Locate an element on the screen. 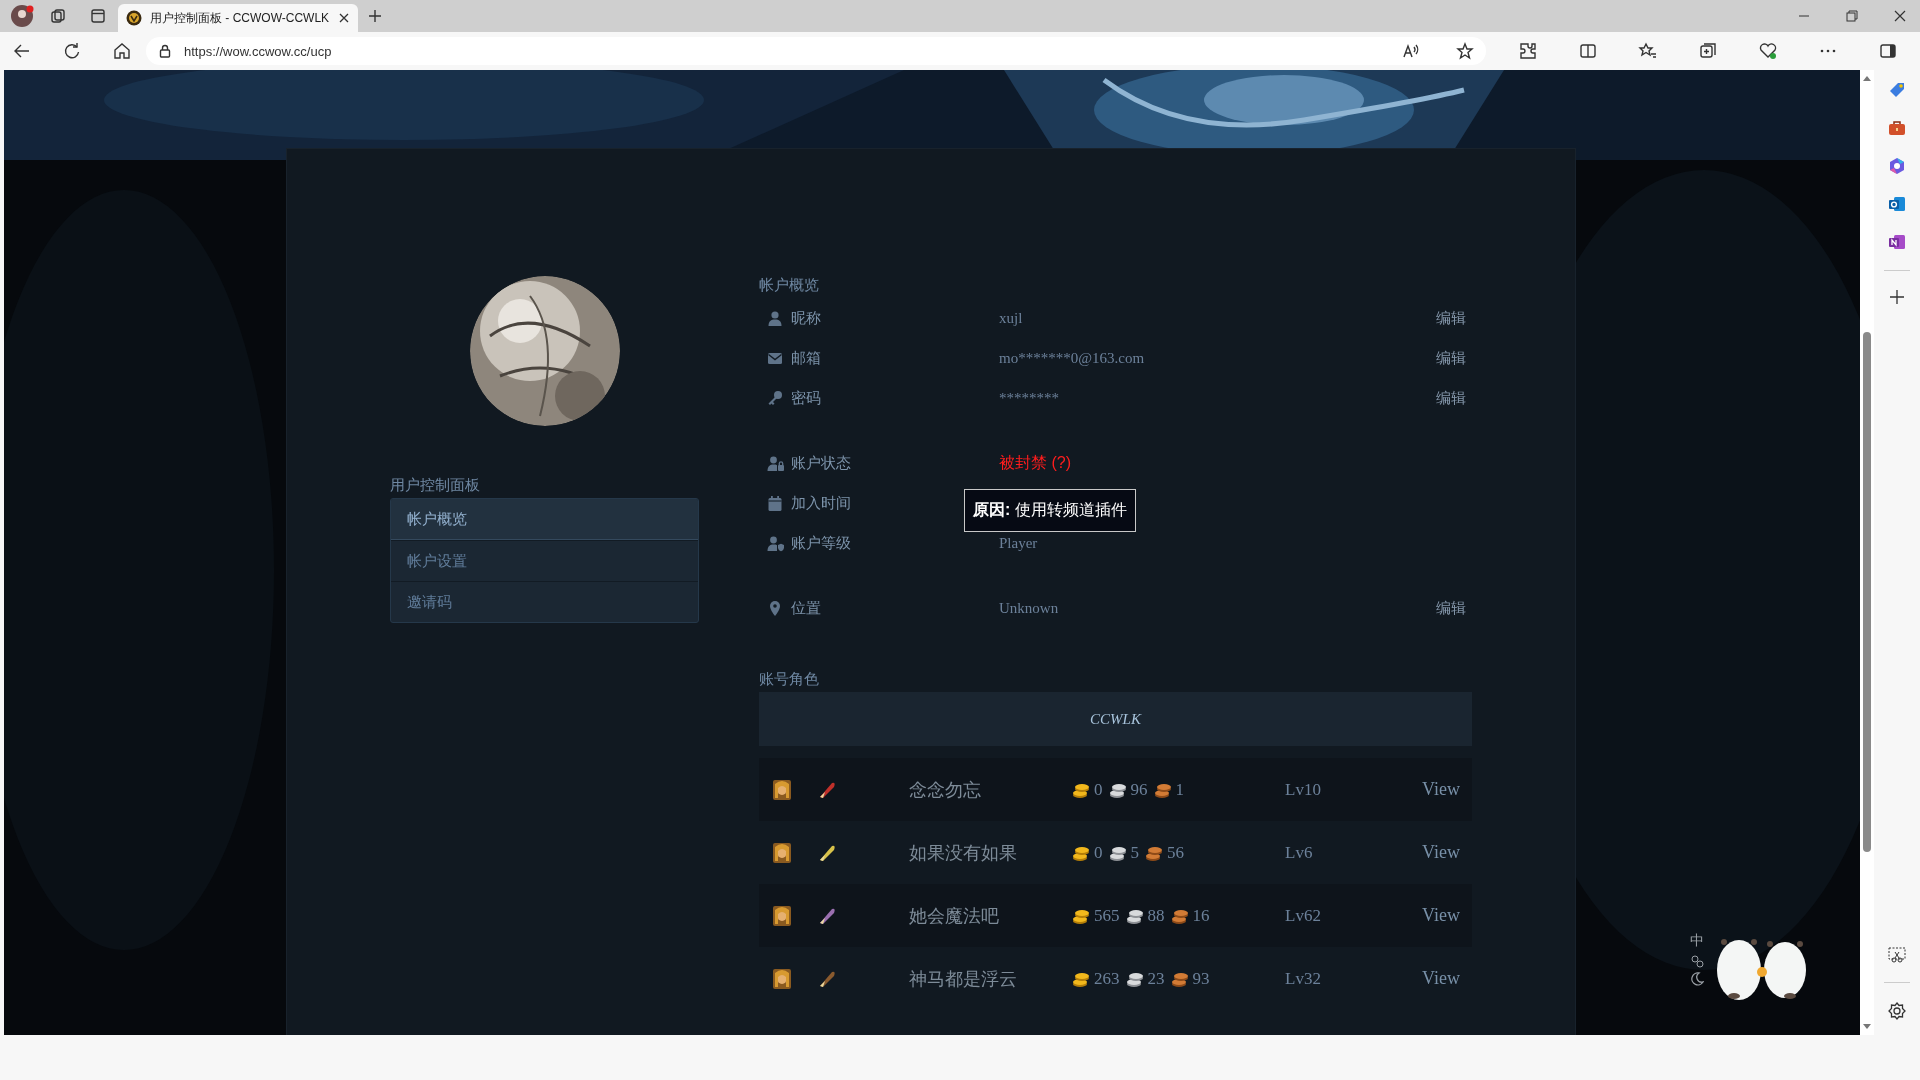  vertical-tabs-icon is located at coordinates (98, 16).